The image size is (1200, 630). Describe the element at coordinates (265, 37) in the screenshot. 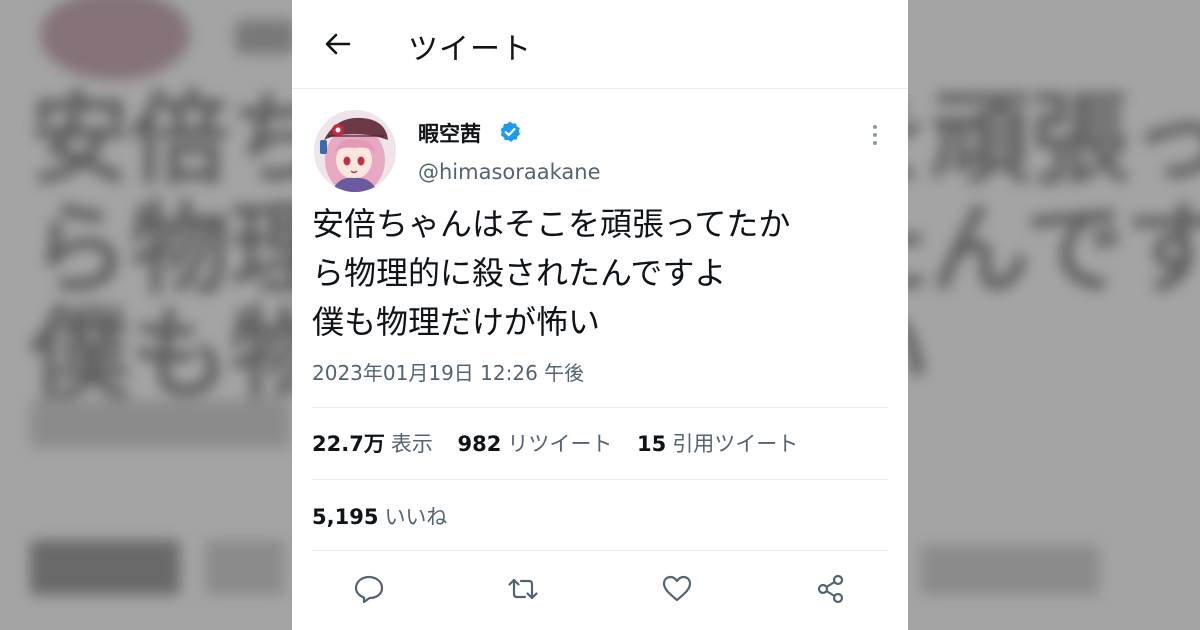

I see `blurred-handle` at that location.